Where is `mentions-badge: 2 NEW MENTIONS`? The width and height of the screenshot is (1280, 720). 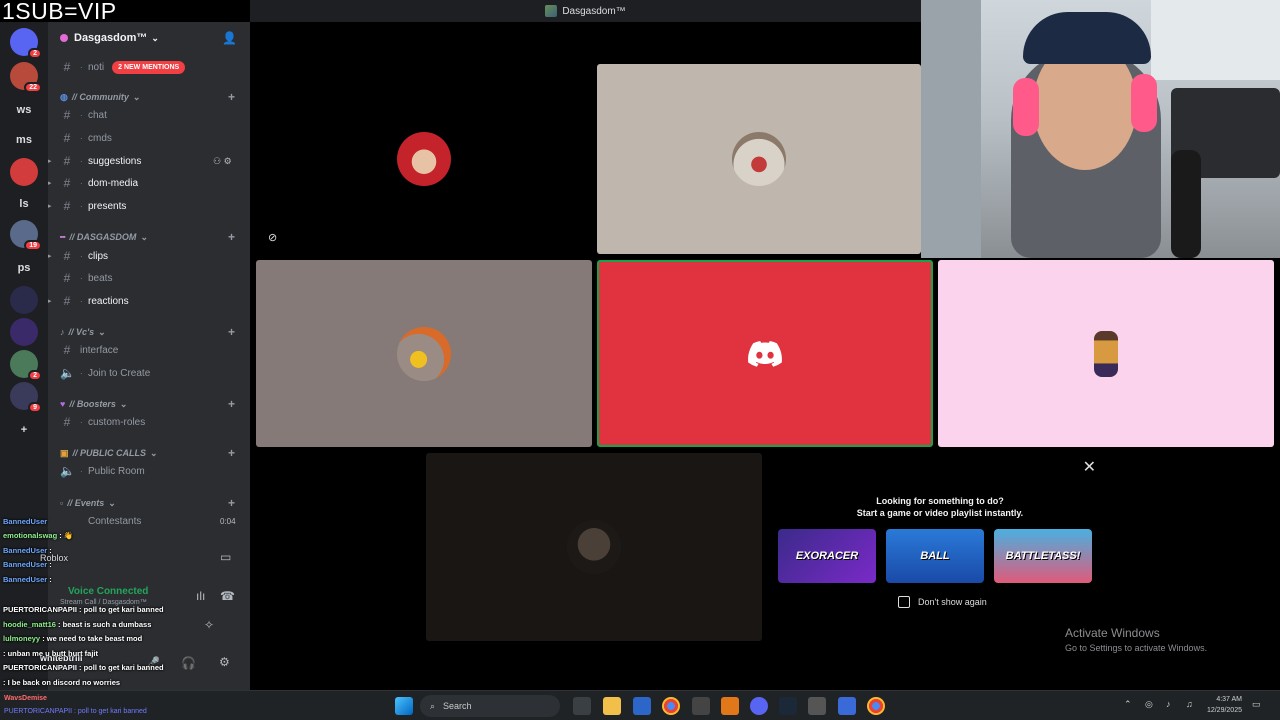
mentions-badge: 2 NEW MENTIONS is located at coordinates (149, 67).